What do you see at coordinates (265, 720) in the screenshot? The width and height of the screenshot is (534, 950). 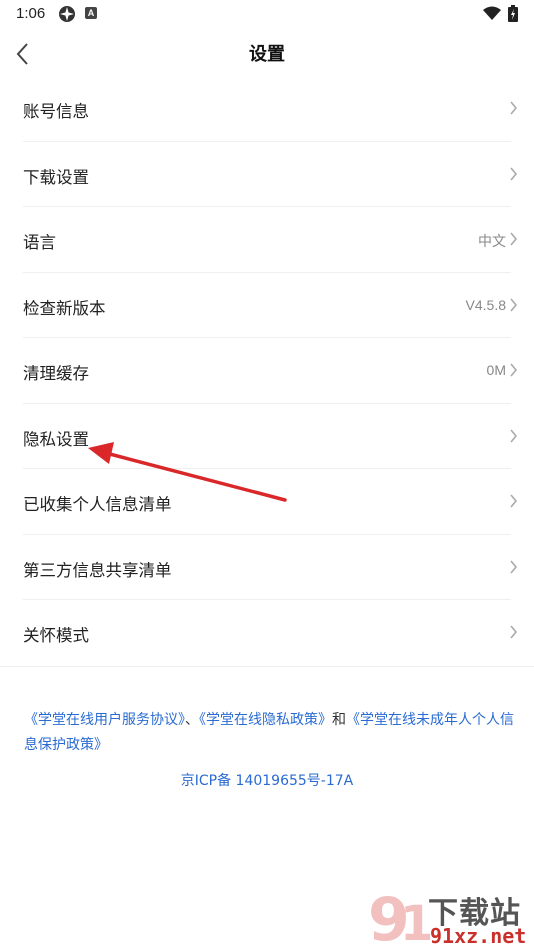 I see `privacy-policy-link: 《学堂在线隐私政策》` at bounding box center [265, 720].